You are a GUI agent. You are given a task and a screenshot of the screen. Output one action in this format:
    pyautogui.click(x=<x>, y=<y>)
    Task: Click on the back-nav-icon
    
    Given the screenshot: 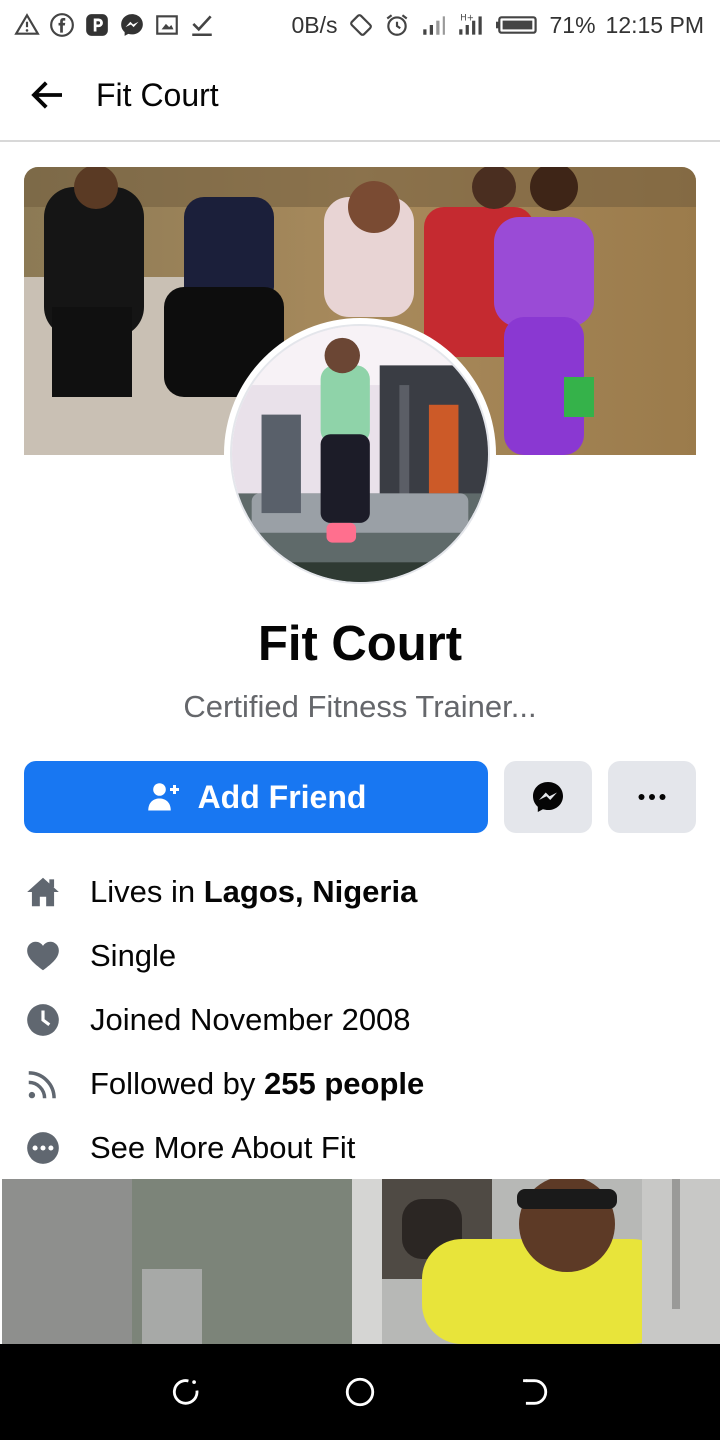 What is the action you would take?
    pyautogui.click(x=533, y=1392)
    